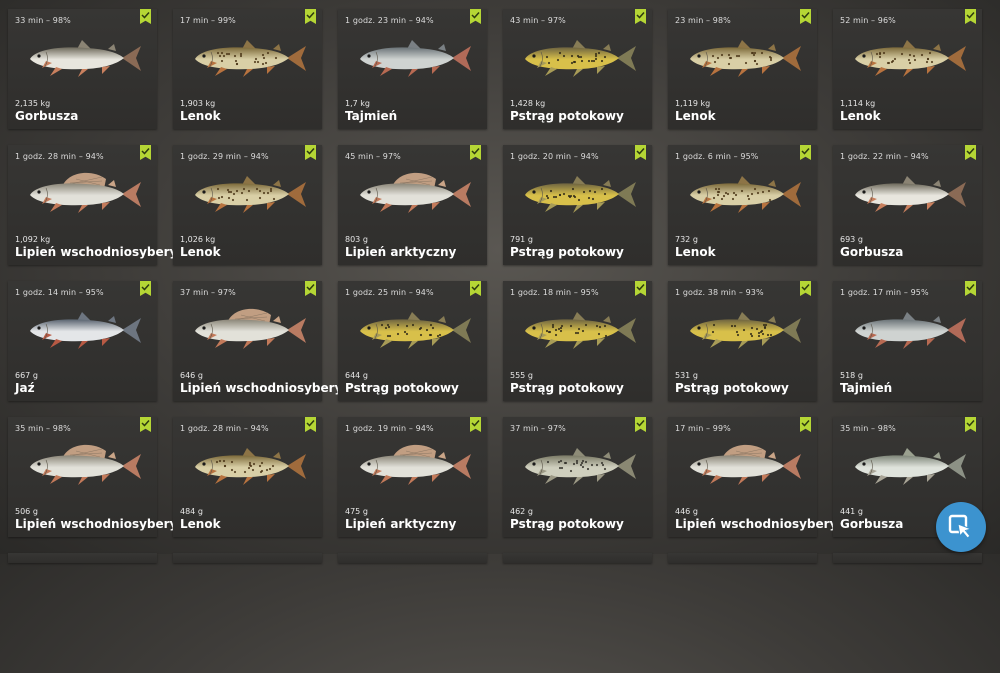  Describe the element at coordinates (961, 527) in the screenshot. I see `cursor-mode-button` at that location.